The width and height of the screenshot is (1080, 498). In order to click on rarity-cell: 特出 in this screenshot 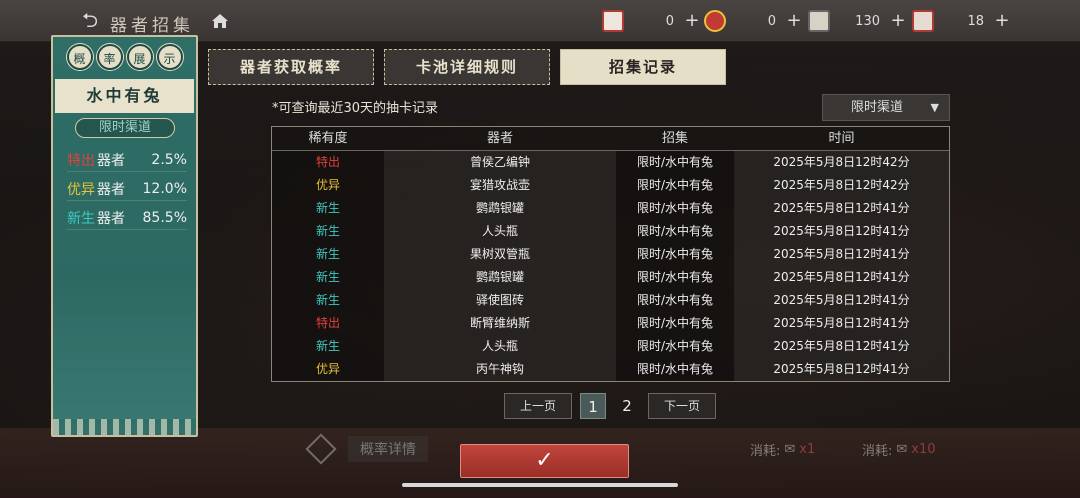, I will do `click(328, 323)`.